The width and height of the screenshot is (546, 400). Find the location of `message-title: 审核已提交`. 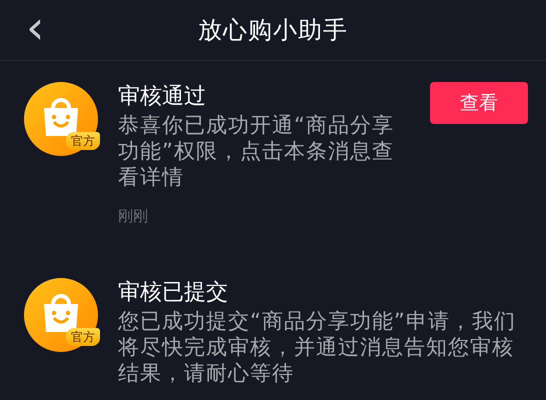

message-title: 审核已提交 is located at coordinates (173, 293).